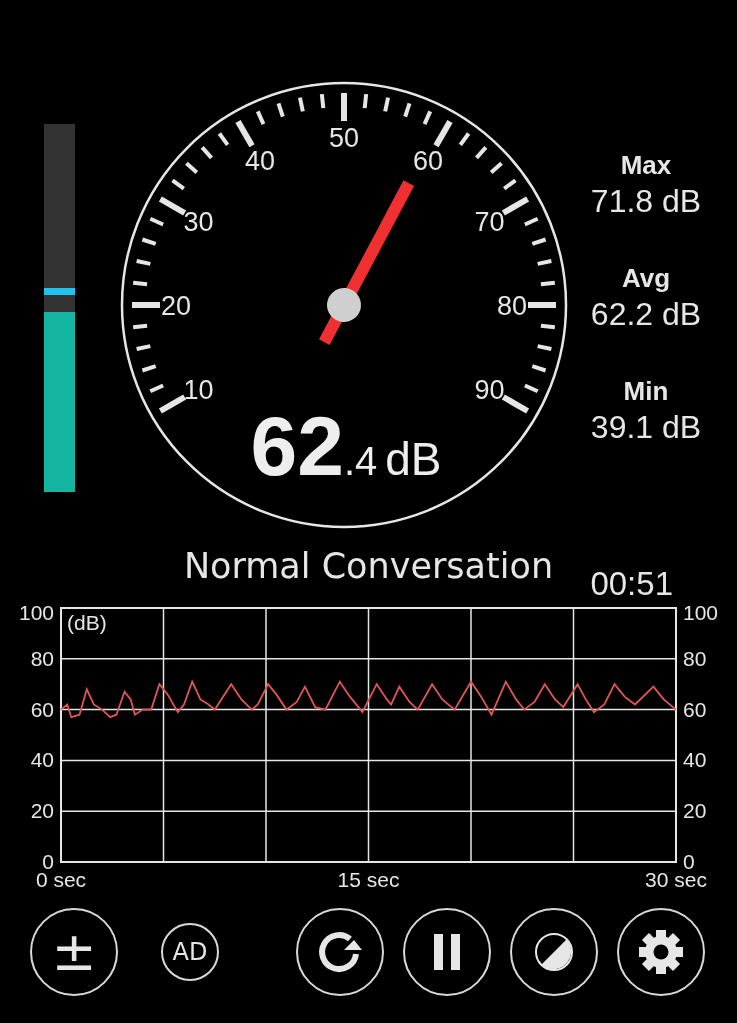 The height and width of the screenshot is (1023, 737). What do you see at coordinates (428, 160) in the screenshot?
I see `scale-label: 60` at bounding box center [428, 160].